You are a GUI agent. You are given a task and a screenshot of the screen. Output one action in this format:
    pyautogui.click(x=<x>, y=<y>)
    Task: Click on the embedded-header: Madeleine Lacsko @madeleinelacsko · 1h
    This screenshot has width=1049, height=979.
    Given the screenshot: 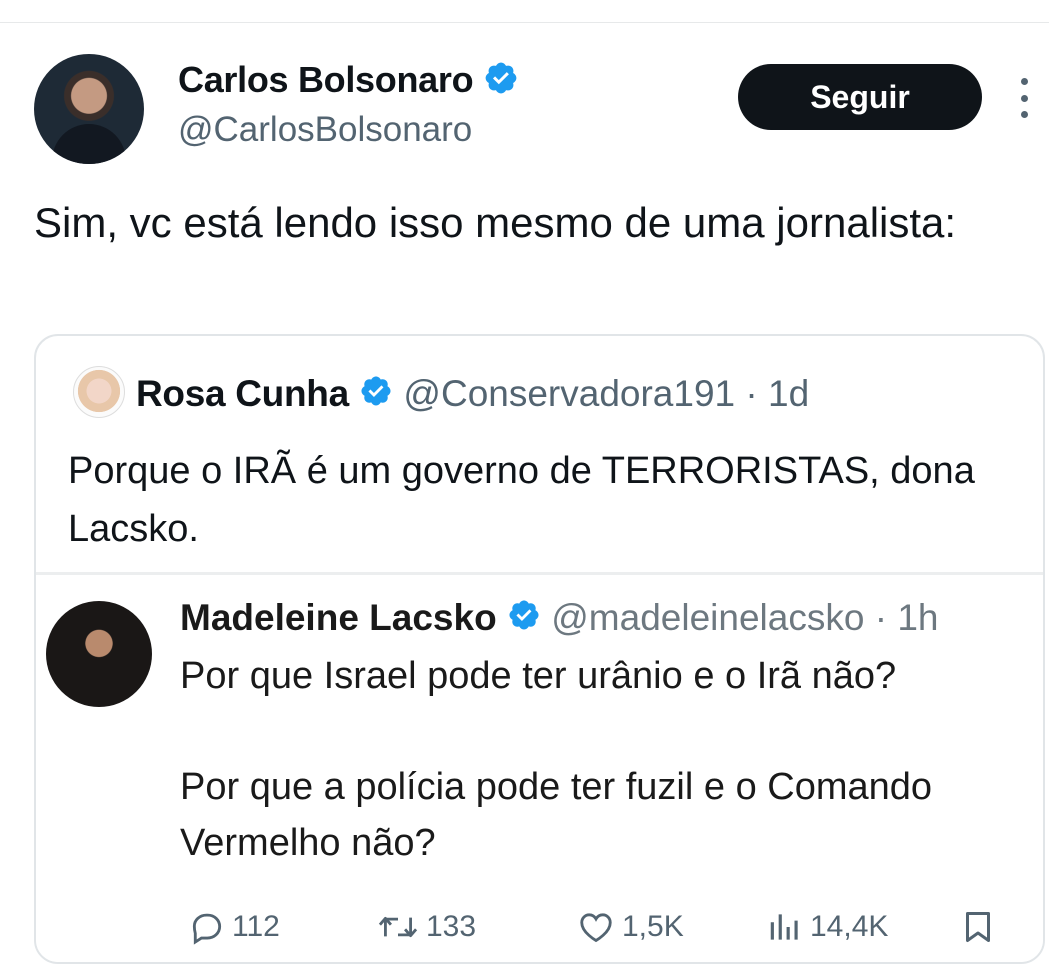 What is the action you would take?
    pyautogui.click(x=559, y=619)
    